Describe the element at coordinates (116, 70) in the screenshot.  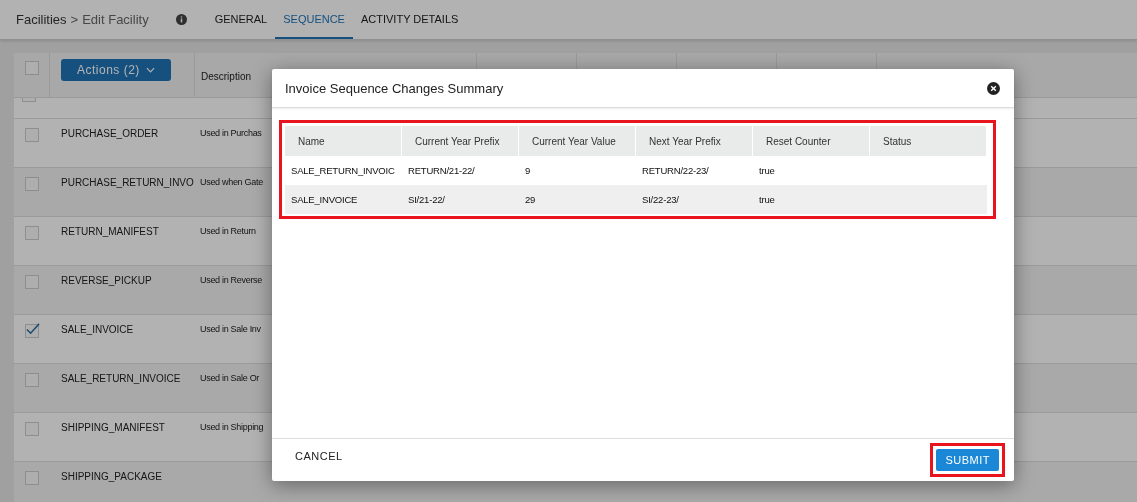
I see `actions-button: Actions (2)` at that location.